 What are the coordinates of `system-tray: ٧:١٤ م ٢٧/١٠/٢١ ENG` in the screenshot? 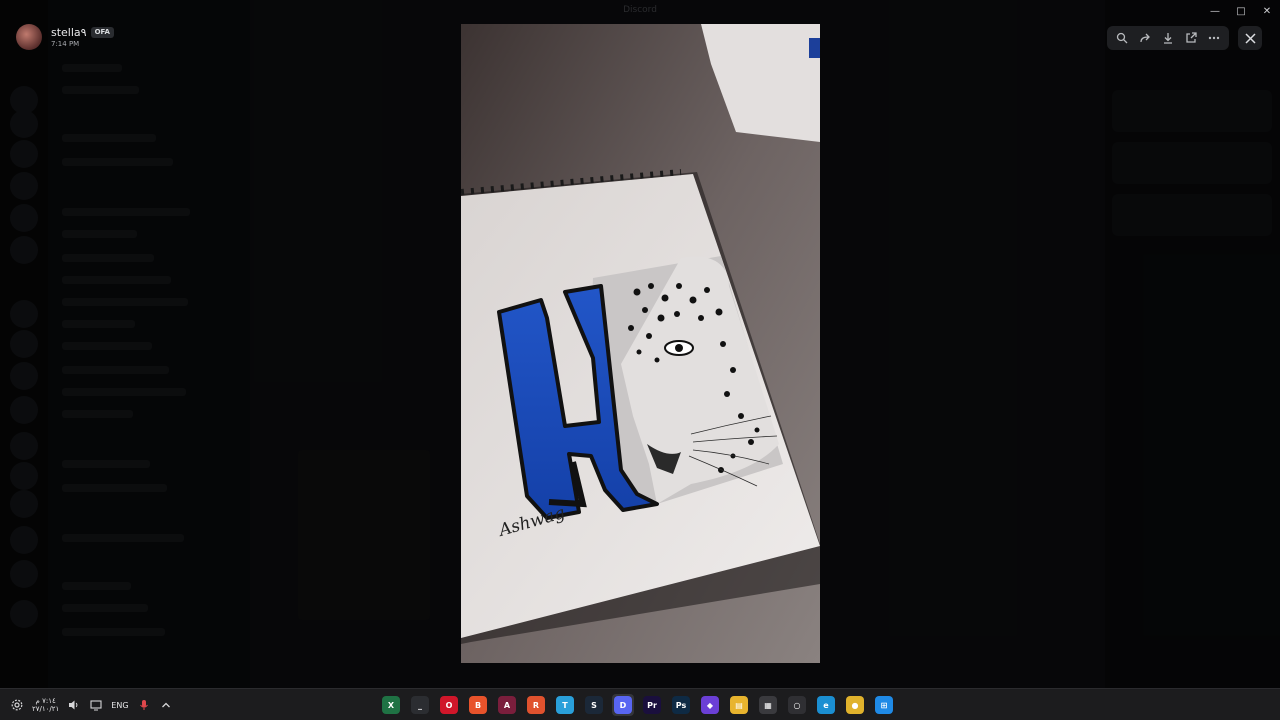 It's located at (91, 704).